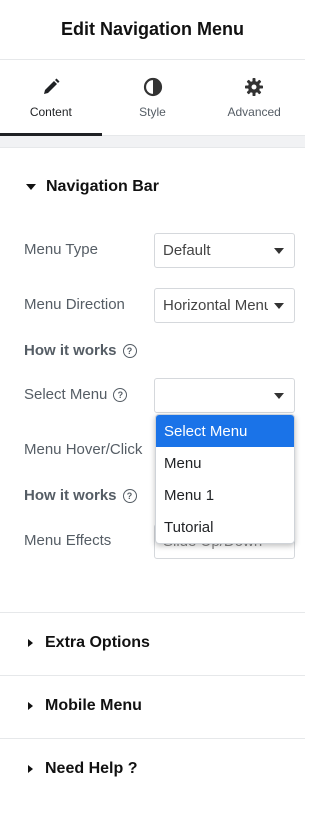 The height and width of the screenshot is (821, 320). What do you see at coordinates (225, 527) in the screenshot?
I see `dropdown-option: Tutorial` at bounding box center [225, 527].